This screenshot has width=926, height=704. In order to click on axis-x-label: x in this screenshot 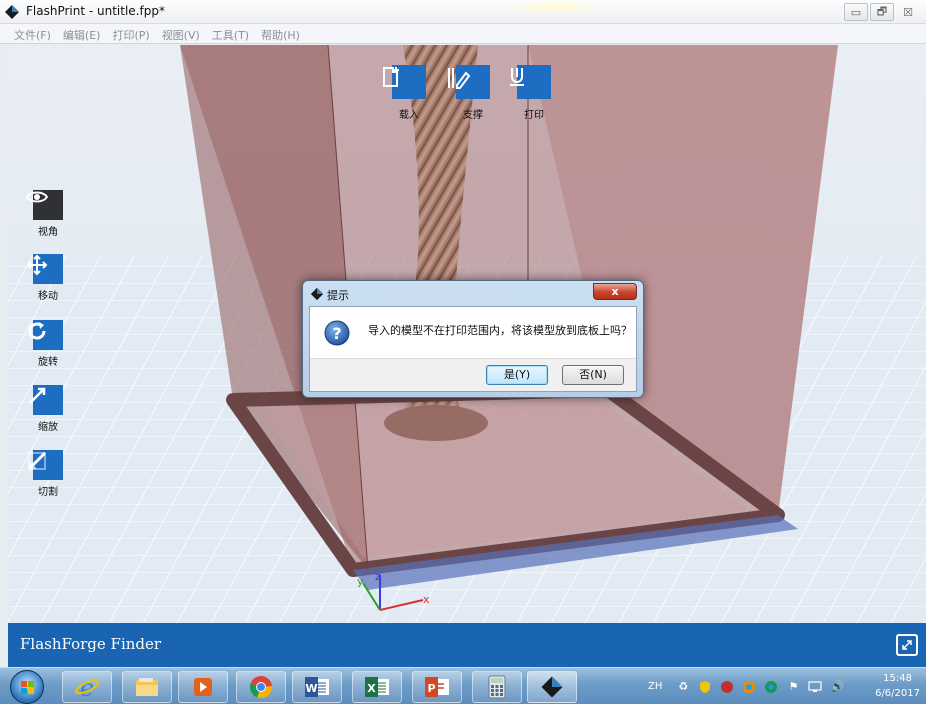, I will do `click(426, 599)`.